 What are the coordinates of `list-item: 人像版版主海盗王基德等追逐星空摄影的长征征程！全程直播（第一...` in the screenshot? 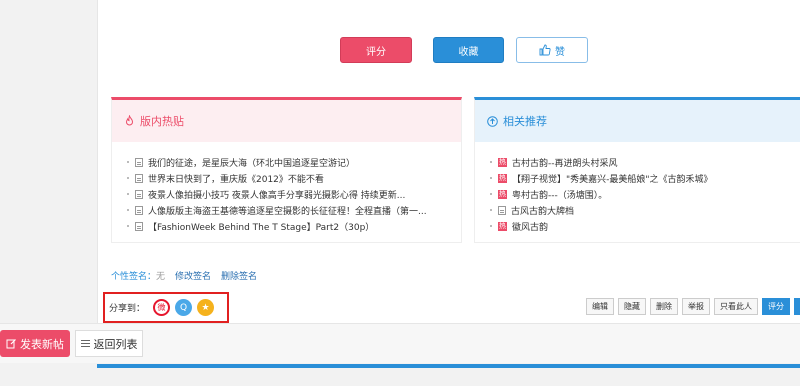 It's located at (294, 210).